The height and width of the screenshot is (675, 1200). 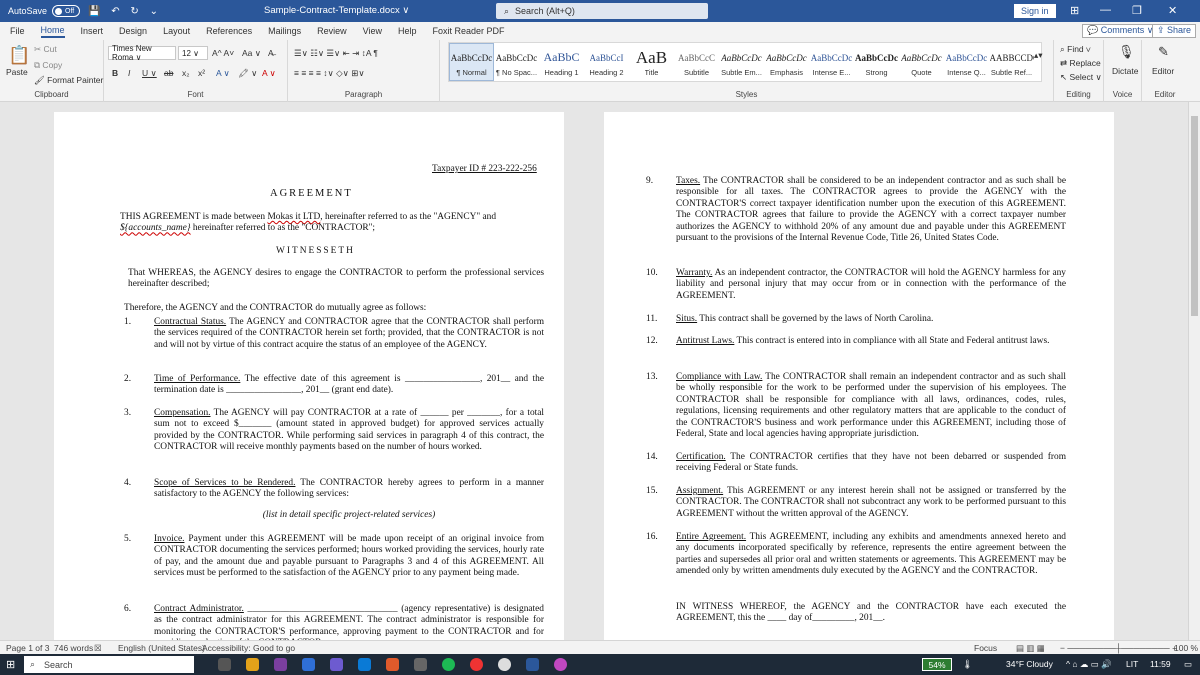 What do you see at coordinates (115, 73) in the screenshot?
I see `bold-button: B` at bounding box center [115, 73].